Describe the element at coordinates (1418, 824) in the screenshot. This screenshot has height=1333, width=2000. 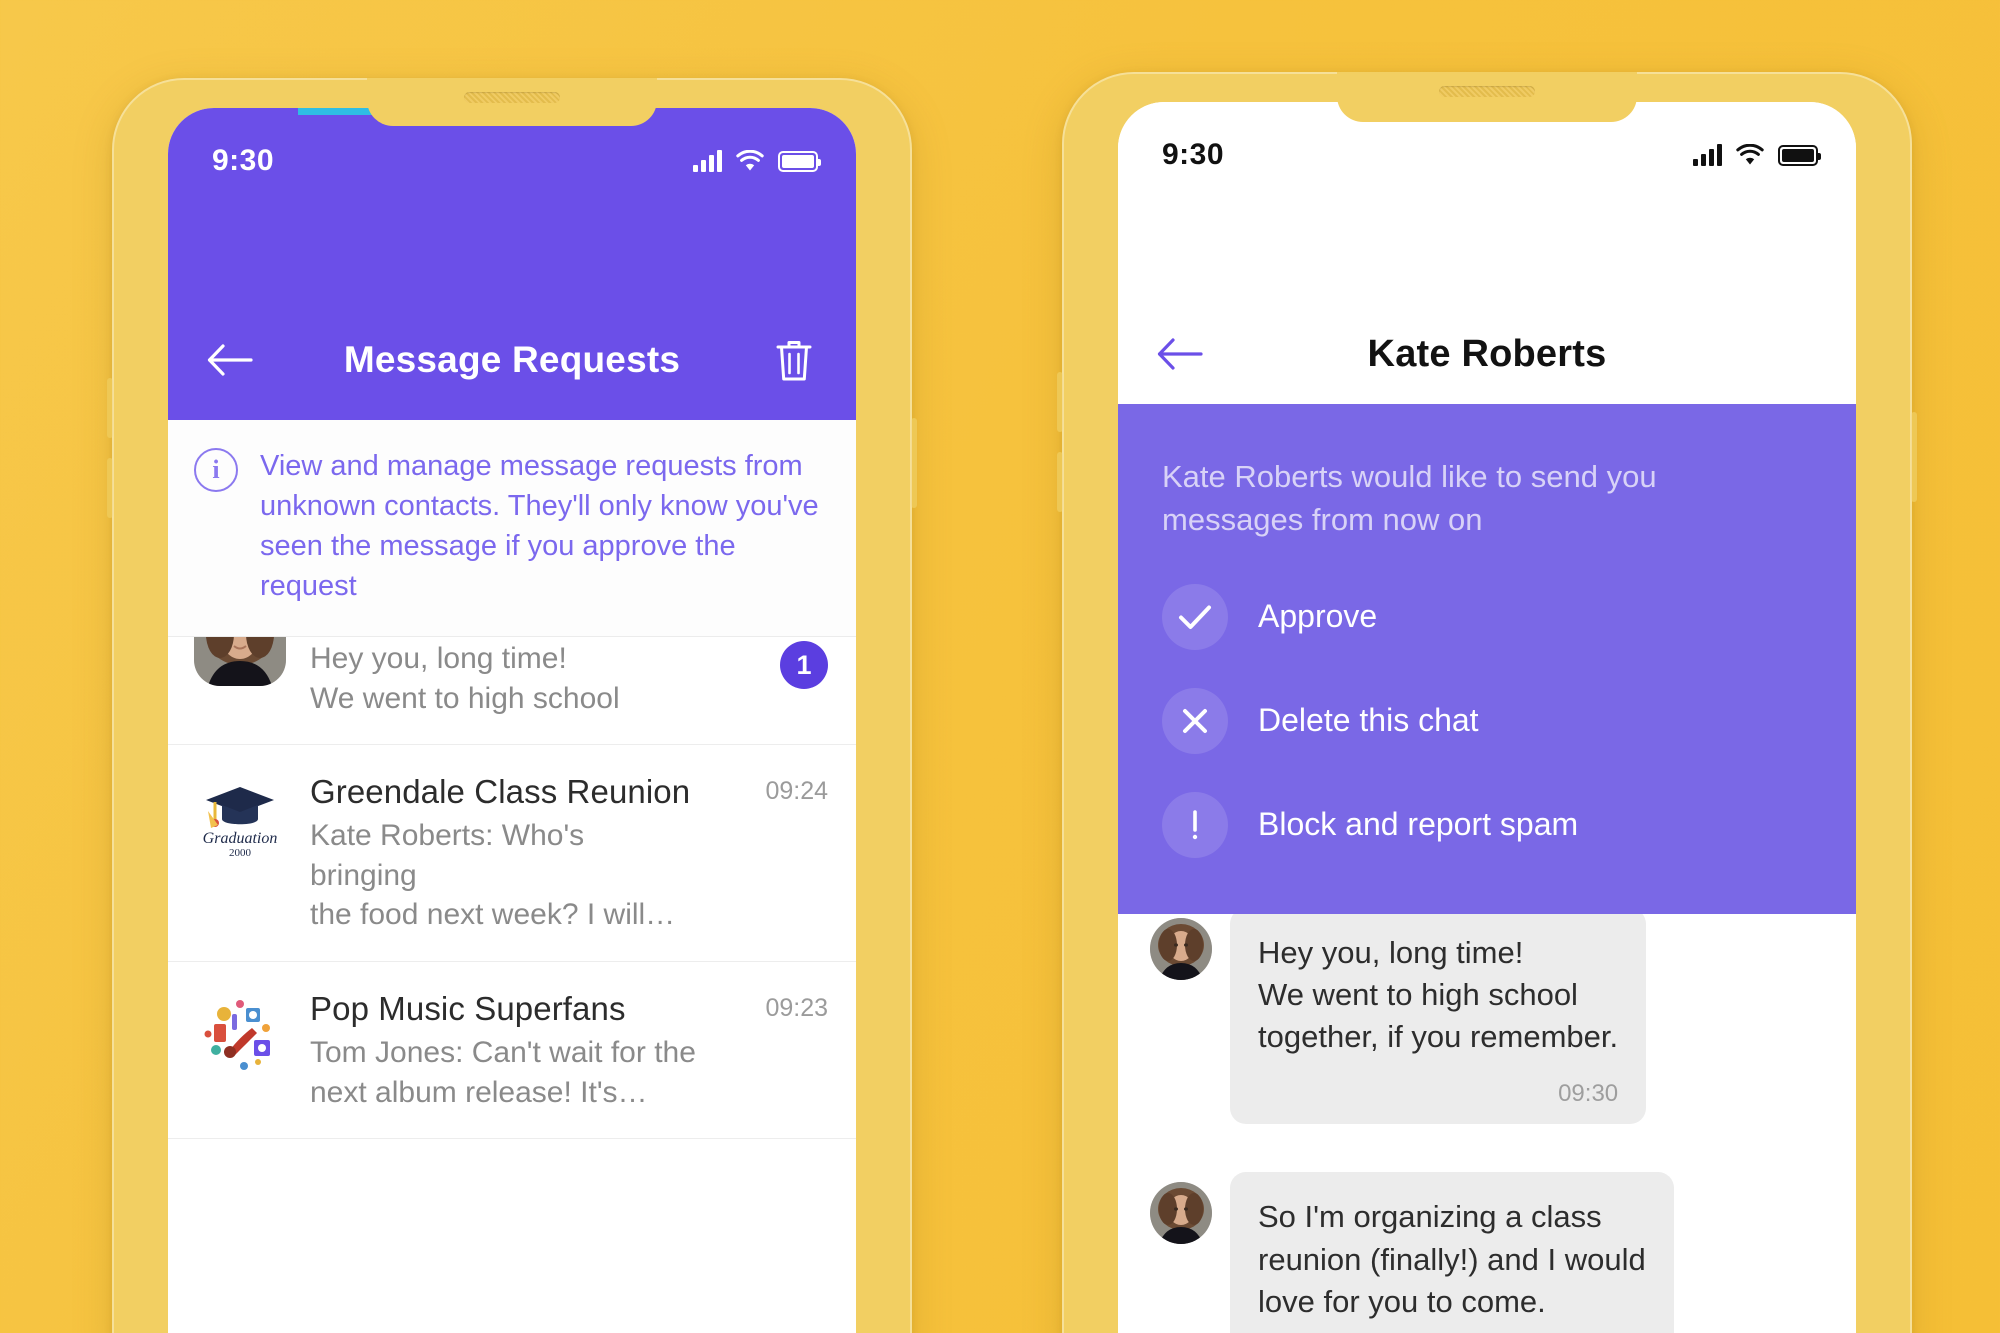
I see `block-report-label: Block and report spam` at that location.